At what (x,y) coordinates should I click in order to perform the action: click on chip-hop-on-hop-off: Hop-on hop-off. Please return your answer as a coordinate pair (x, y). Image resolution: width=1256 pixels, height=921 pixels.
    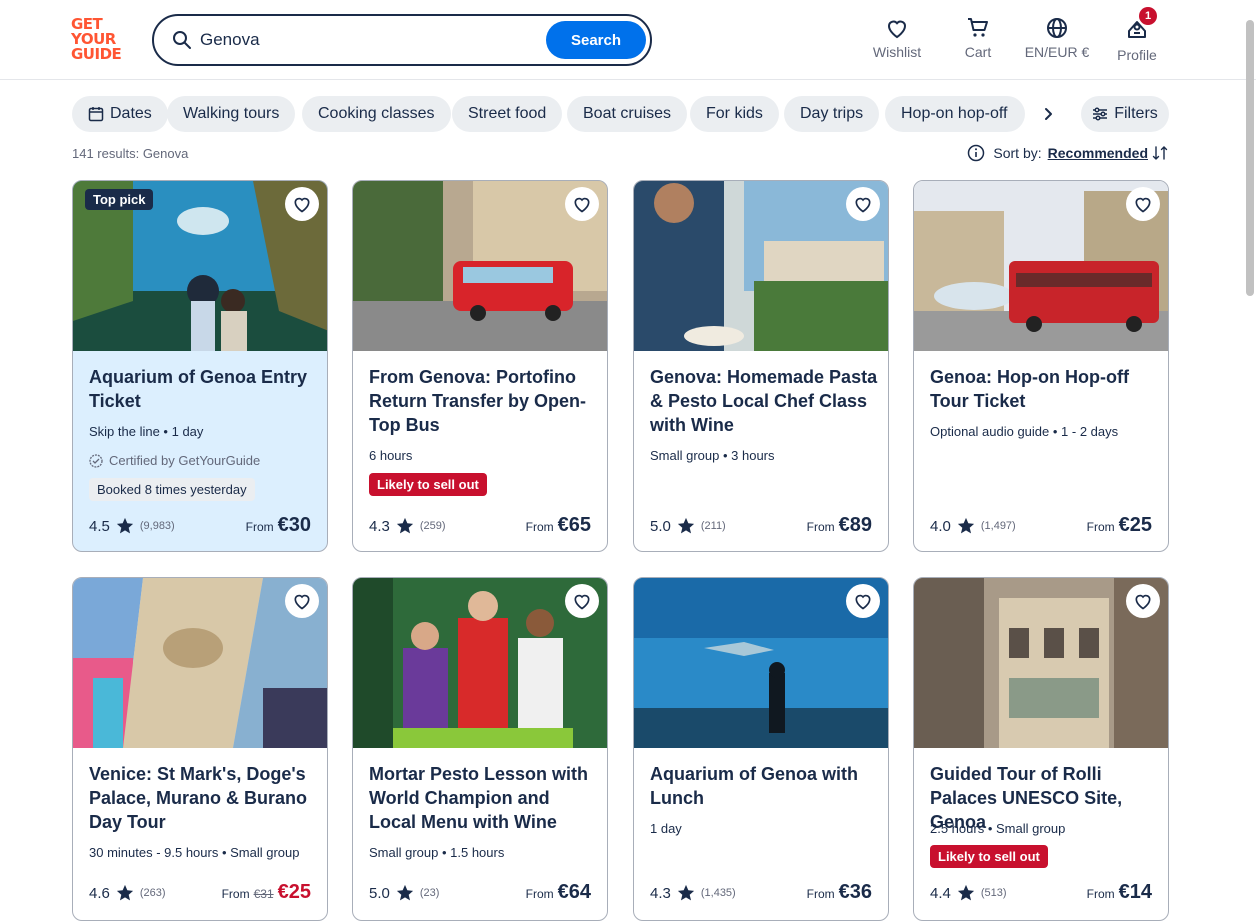
    Looking at the image, I should click on (955, 114).